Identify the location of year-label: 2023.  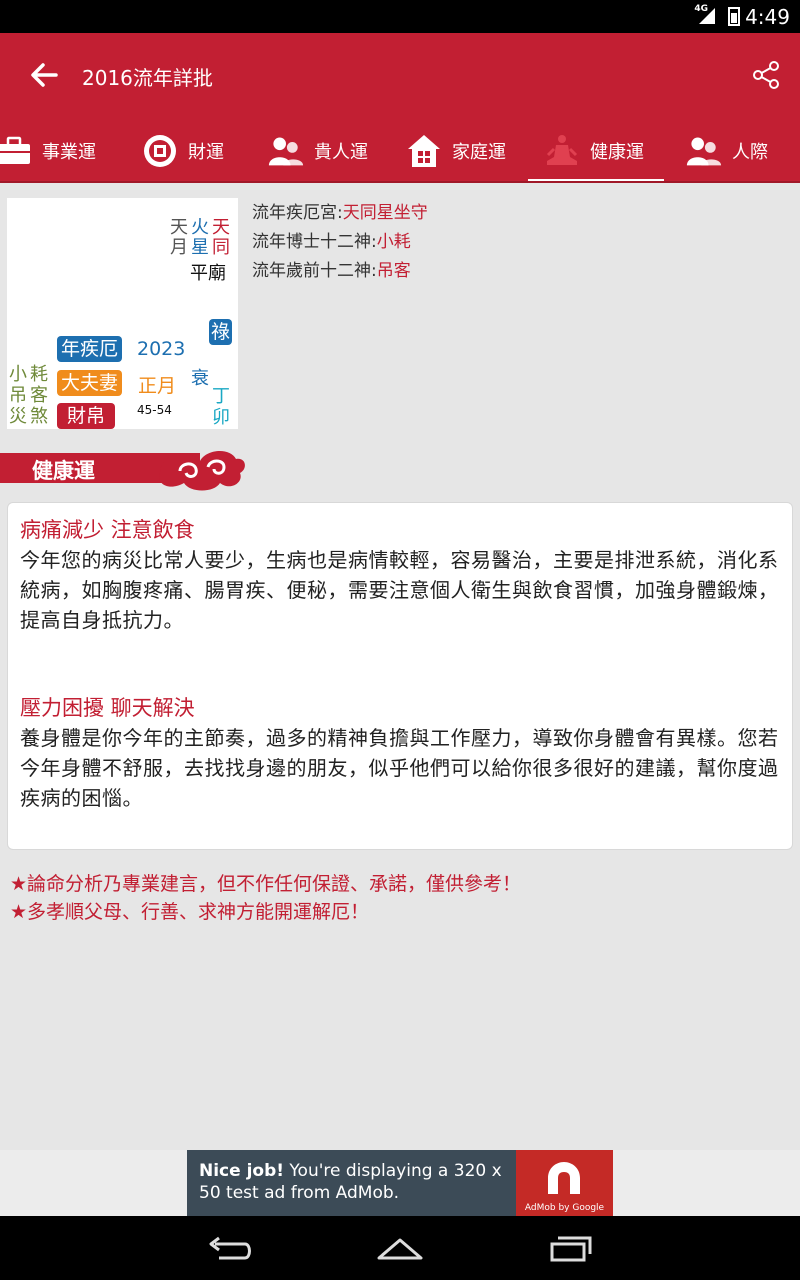
(161, 349).